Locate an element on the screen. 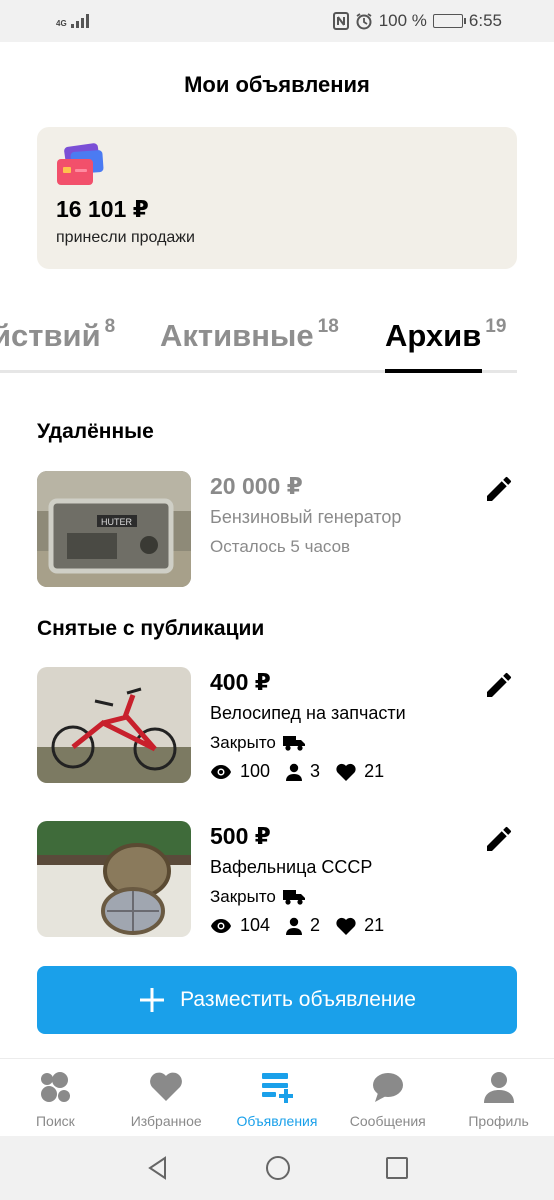 This screenshot has width=554, height=1200. tab-no-actions: йствий 8 is located at coordinates (58, 335).